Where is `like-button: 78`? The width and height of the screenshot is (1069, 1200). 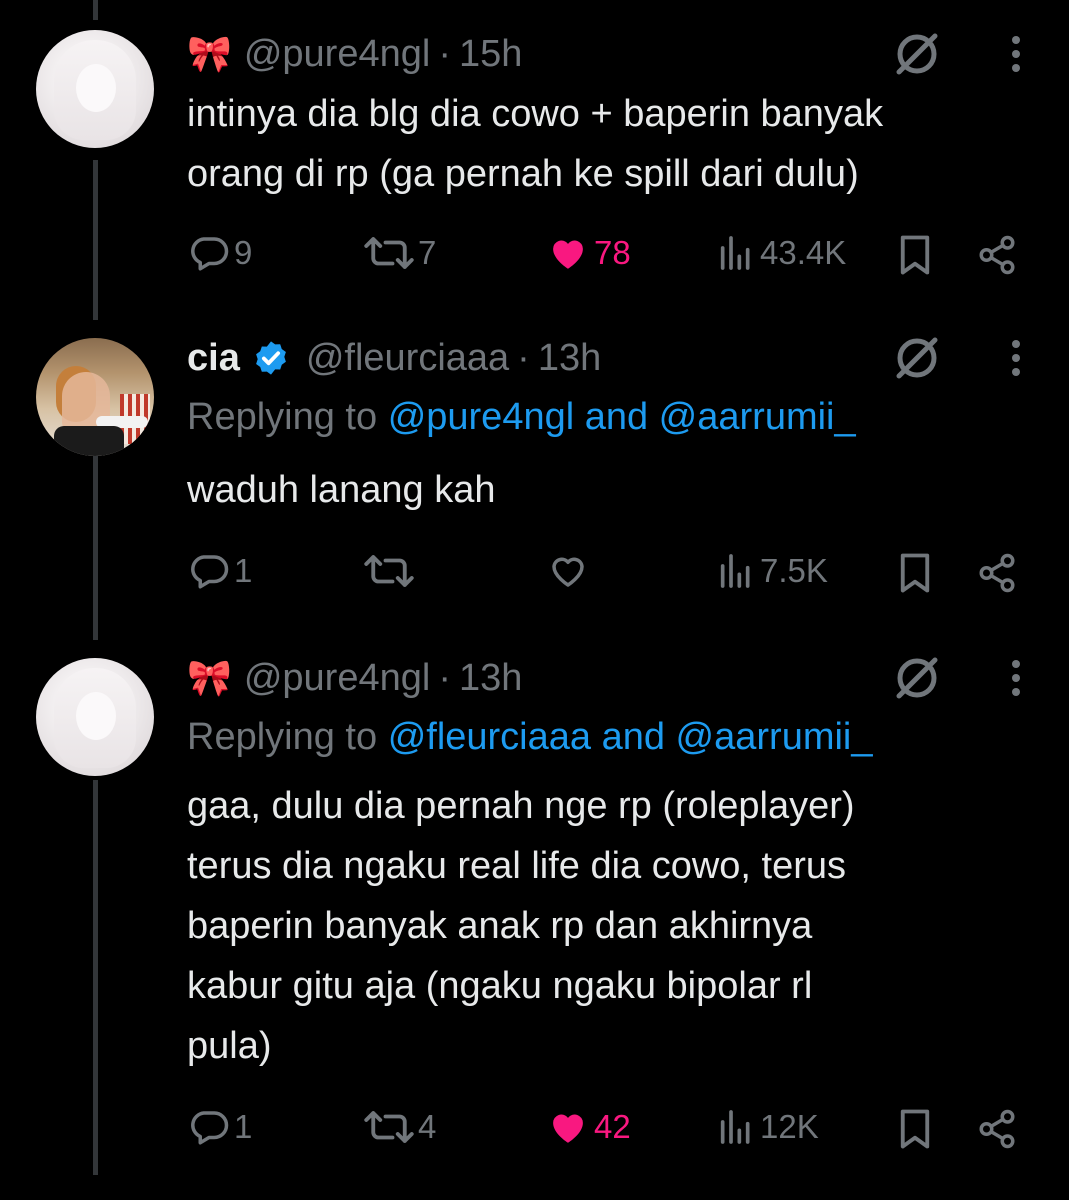
like-button: 78 is located at coordinates (588, 253).